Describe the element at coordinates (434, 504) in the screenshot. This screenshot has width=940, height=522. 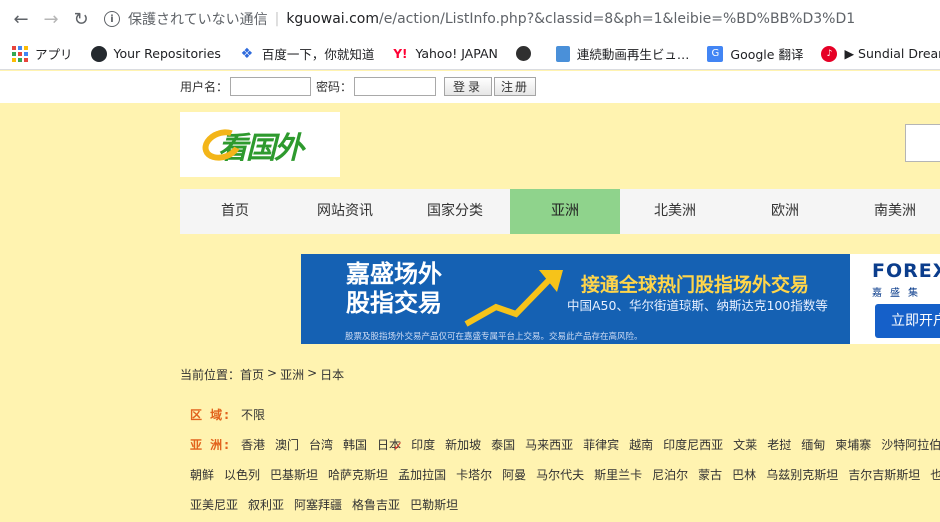
I see `country-option: 巴勒斯坦` at that location.